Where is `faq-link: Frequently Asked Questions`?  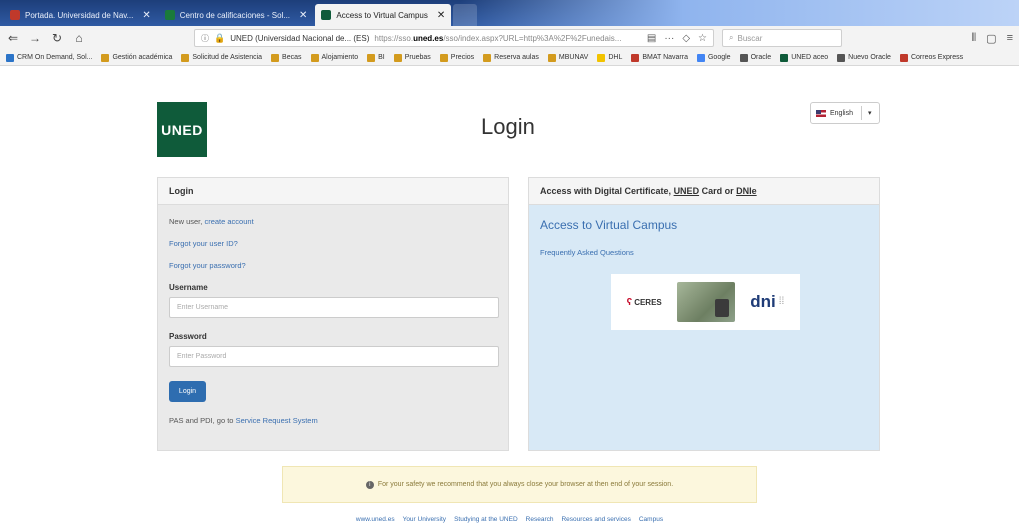
faq-link: Frequently Asked Questions is located at coordinates (704, 252).